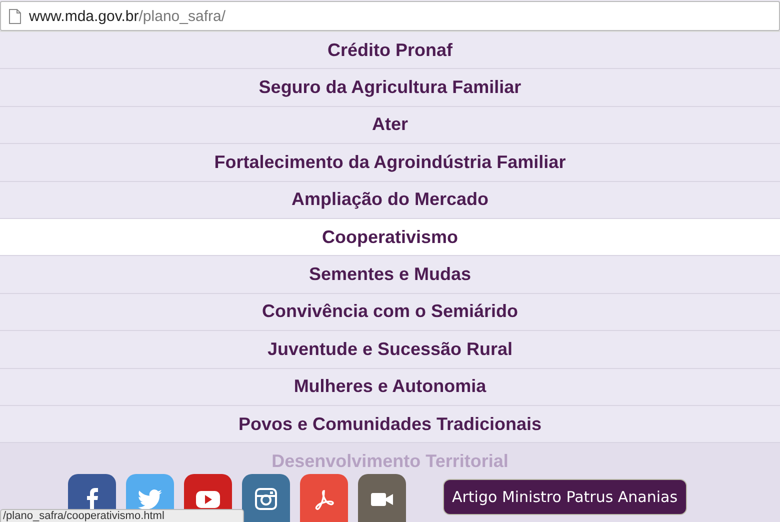 The width and height of the screenshot is (780, 522). I want to click on page-icon, so click(15, 16).